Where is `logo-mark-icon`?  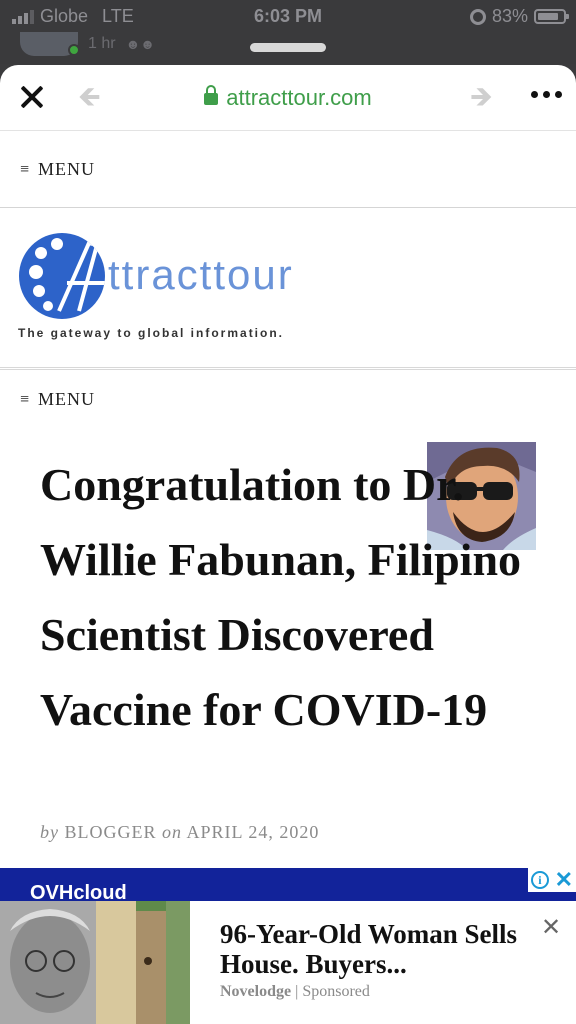 logo-mark-icon is located at coordinates (62, 276).